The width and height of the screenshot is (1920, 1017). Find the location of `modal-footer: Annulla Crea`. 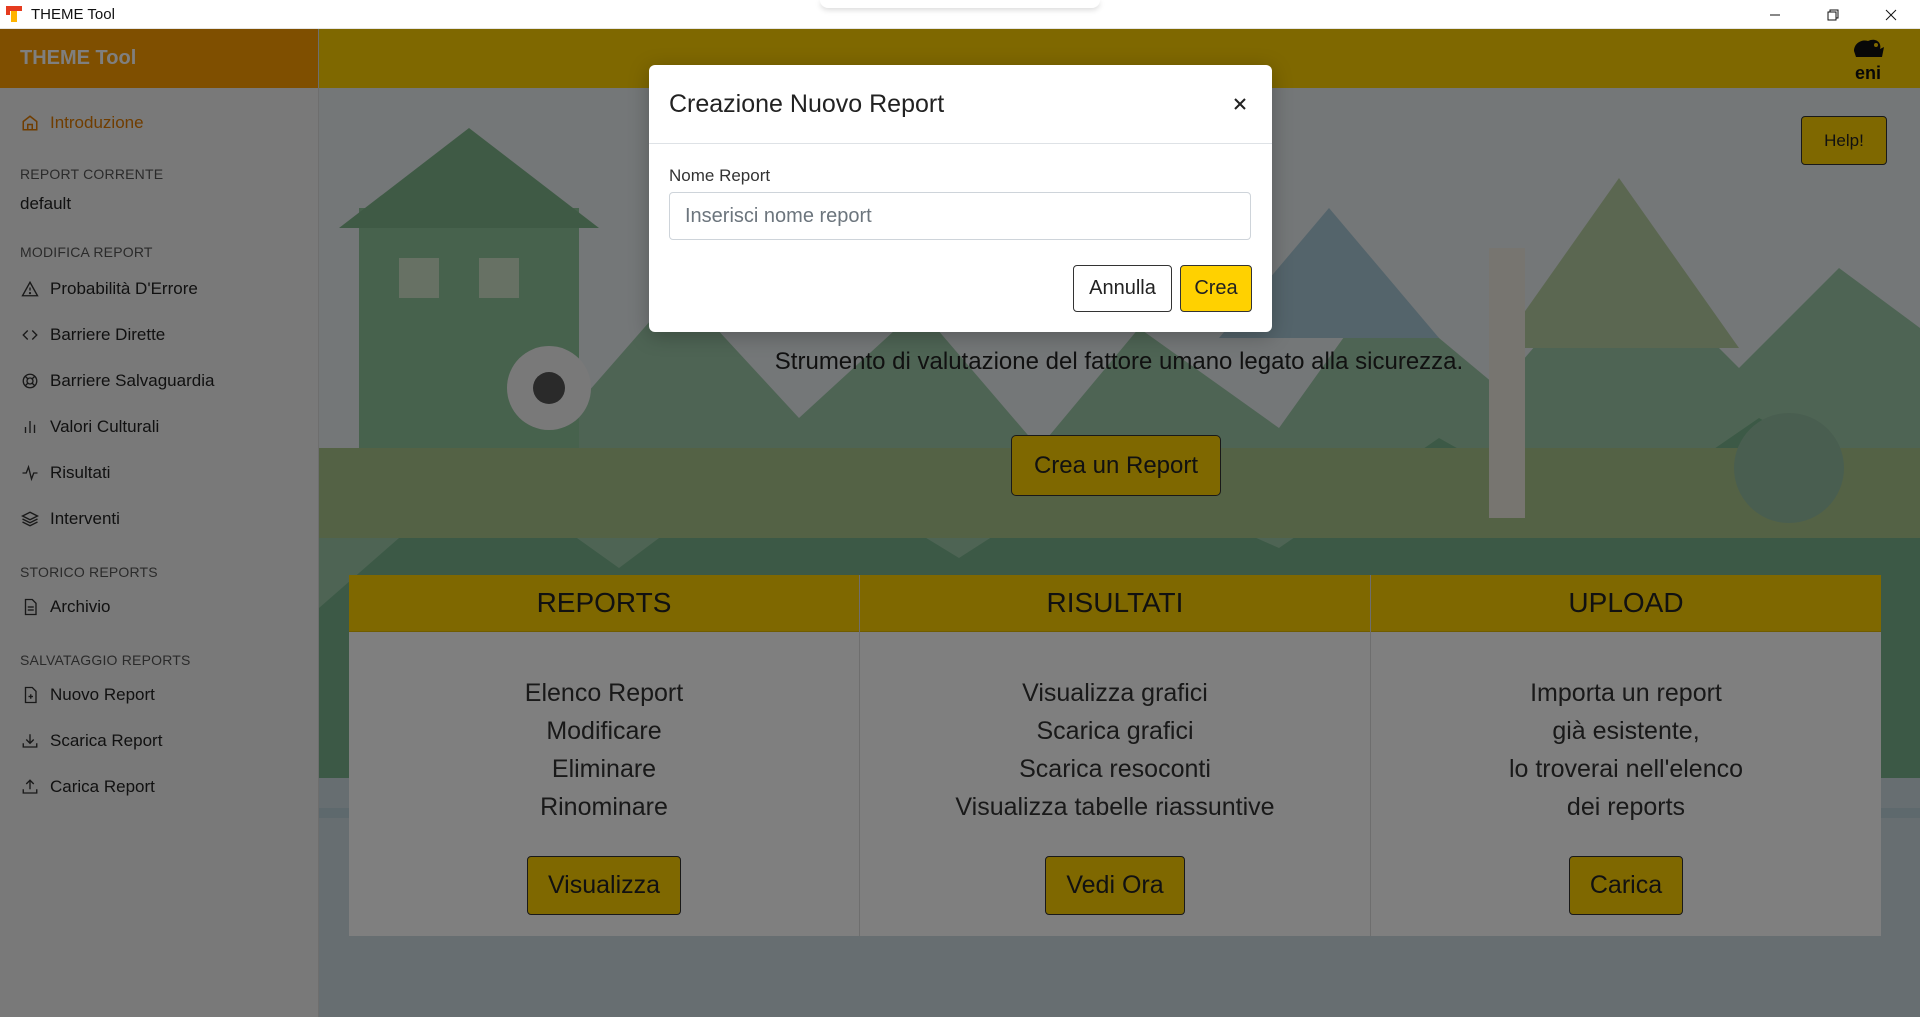

modal-footer: Annulla Crea is located at coordinates (1162, 288).